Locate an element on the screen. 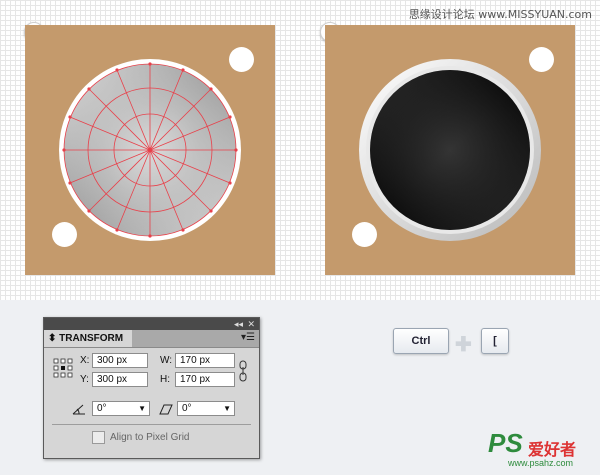  rotate-dropdown: 0° ▼ is located at coordinates (121, 408).